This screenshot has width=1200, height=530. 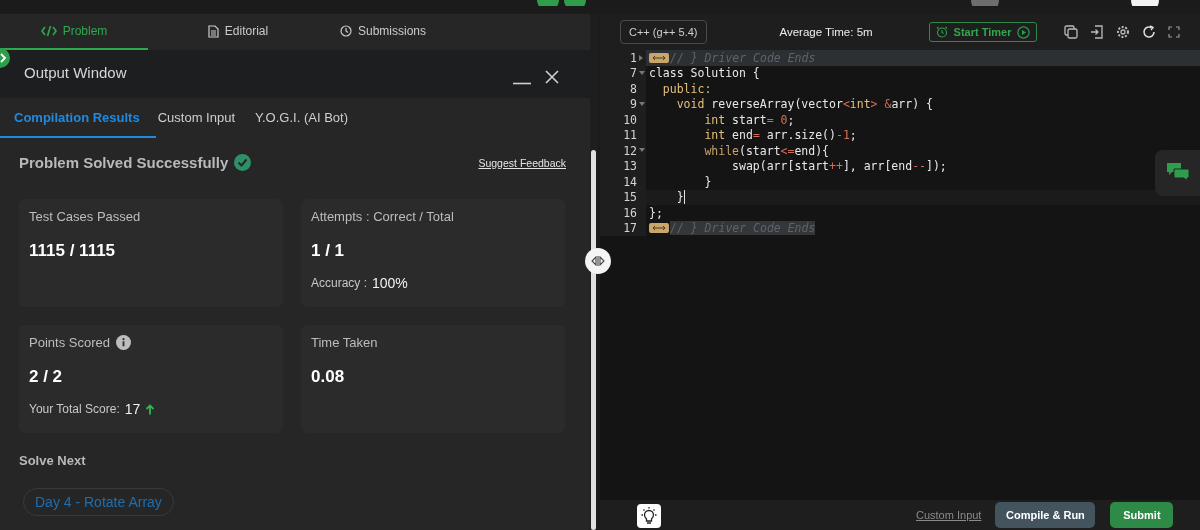 I want to click on code-line: void reverseArray(vector<int> &arr) {, so click(x=804, y=104).